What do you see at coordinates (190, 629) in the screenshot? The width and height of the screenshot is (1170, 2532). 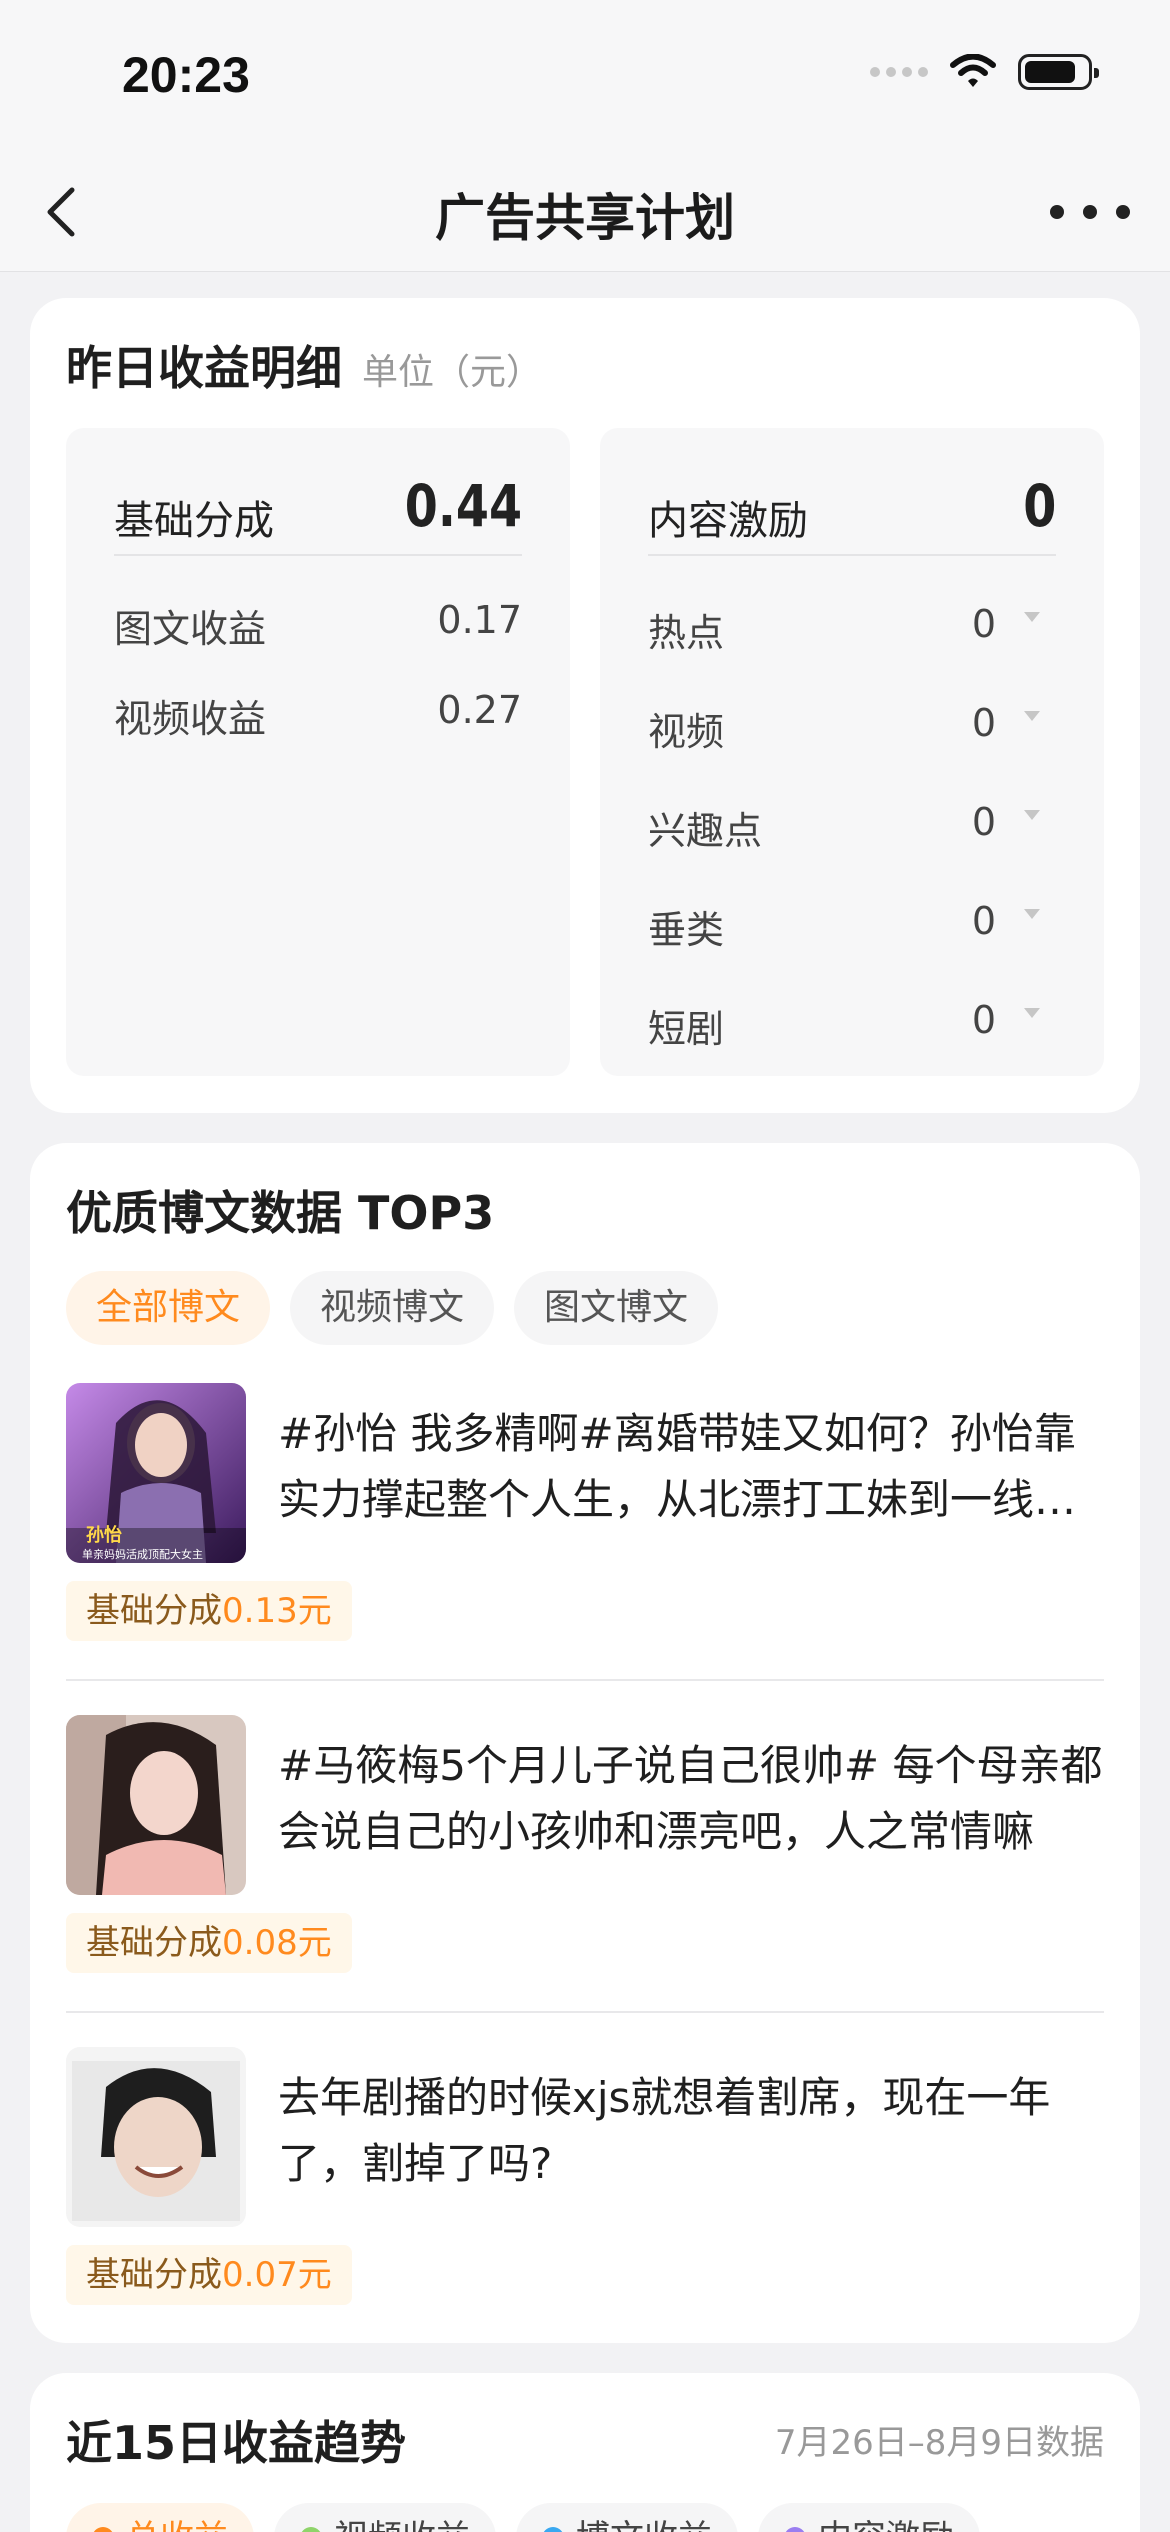 I see `row-label: 图文收益` at bounding box center [190, 629].